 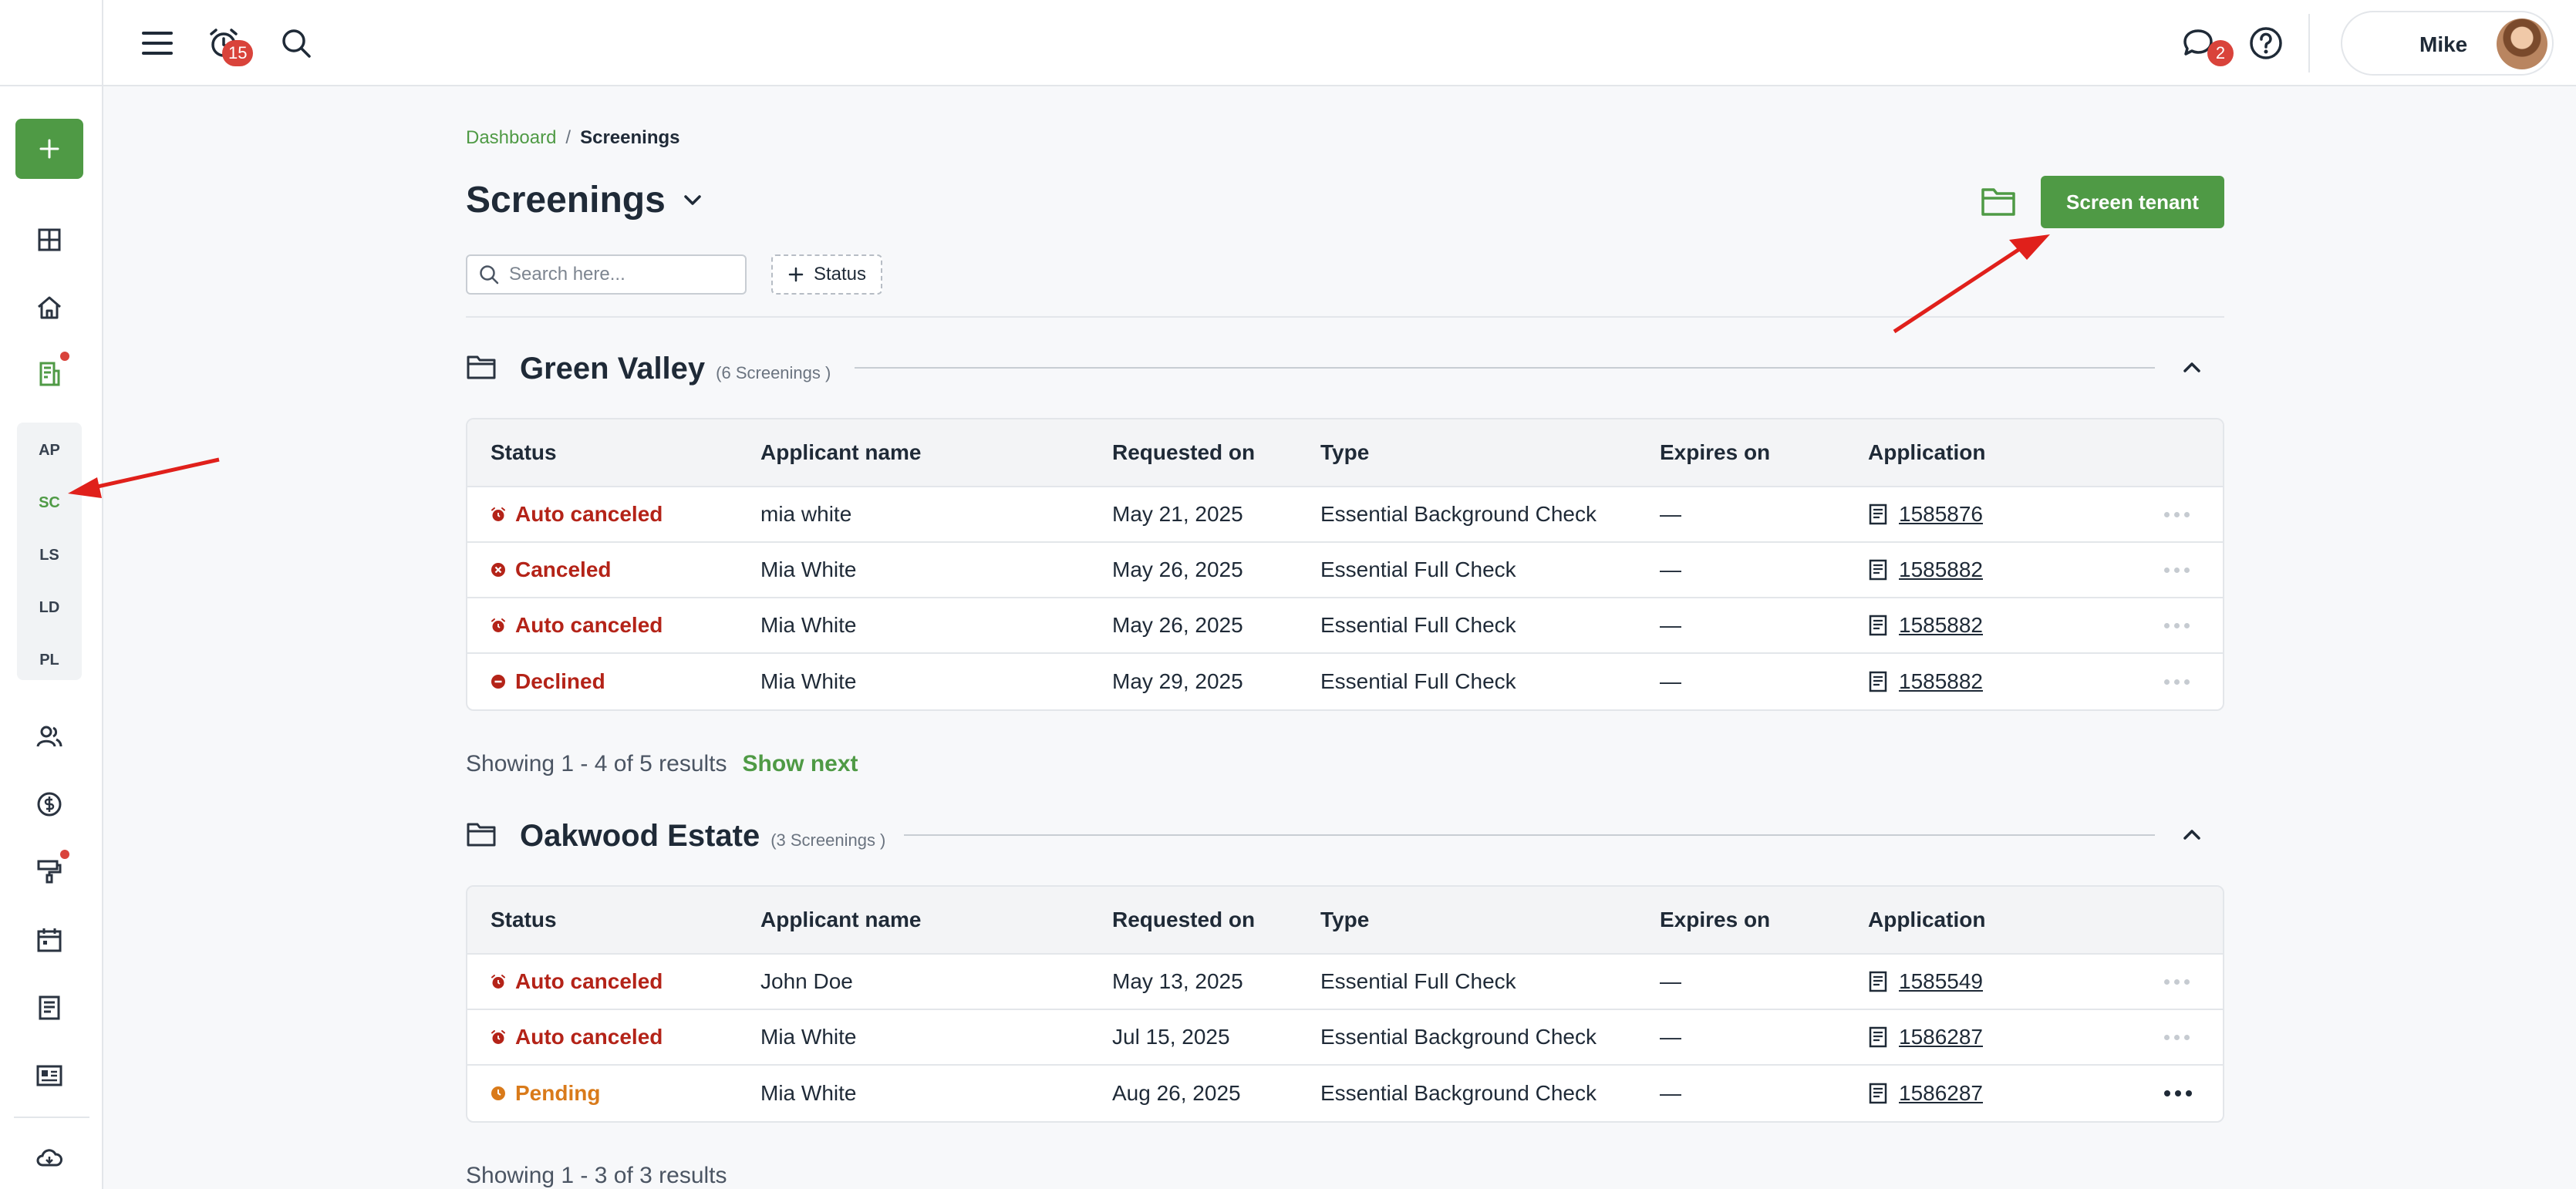 I want to click on application-link: 1585876, so click(x=1941, y=514).